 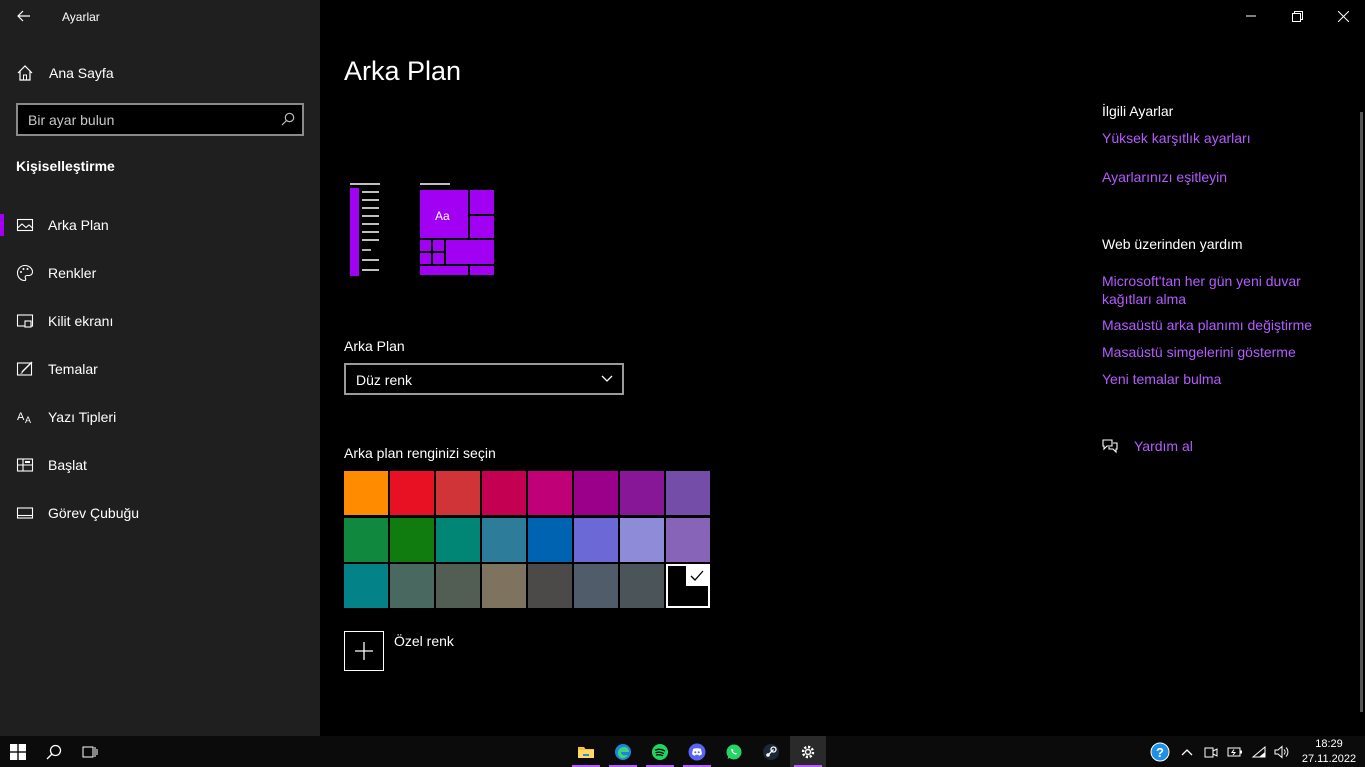 What do you see at coordinates (160, 73) in the screenshot?
I see `home-nav-item: Ana Sayfa` at bounding box center [160, 73].